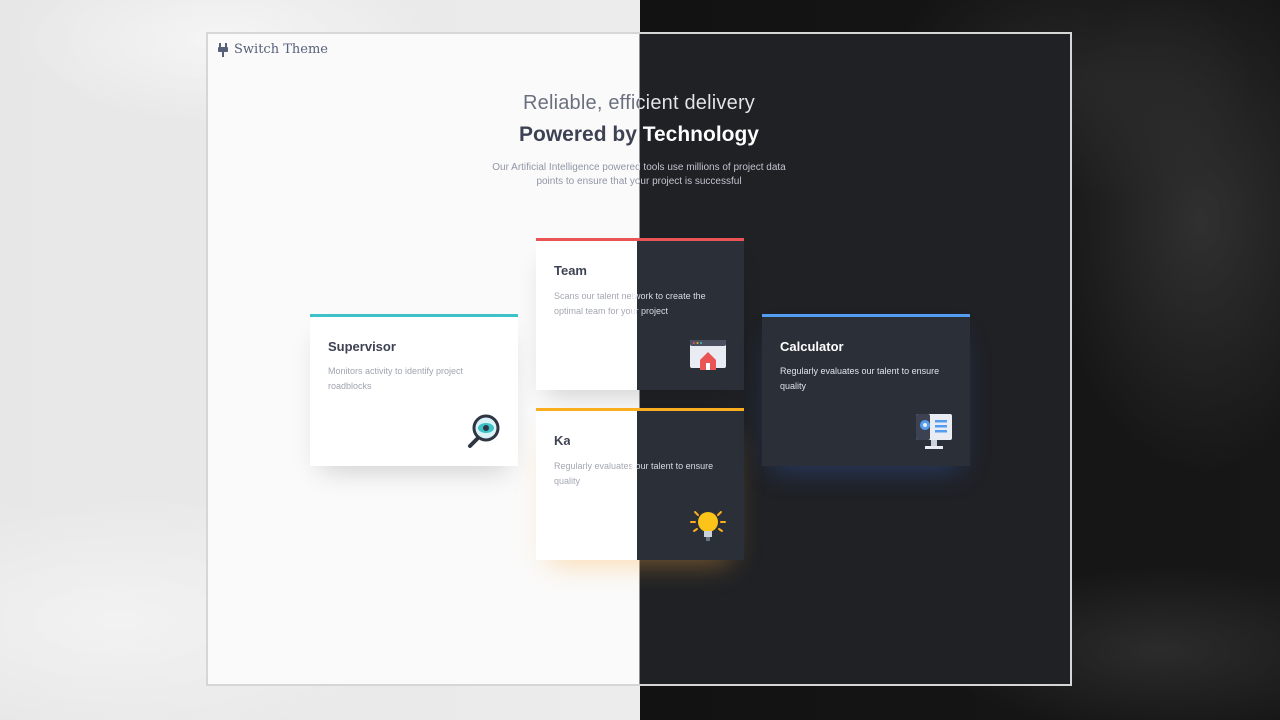 This screenshot has height=720, width=1280. I want to click on hero-title: Powered by Technology, so click(639, 135).